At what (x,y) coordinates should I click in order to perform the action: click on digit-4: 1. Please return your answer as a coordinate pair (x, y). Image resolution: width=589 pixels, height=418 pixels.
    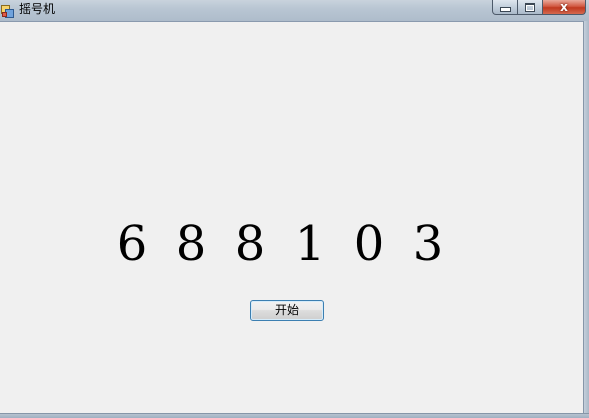
    Looking at the image, I should click on (310, 244).